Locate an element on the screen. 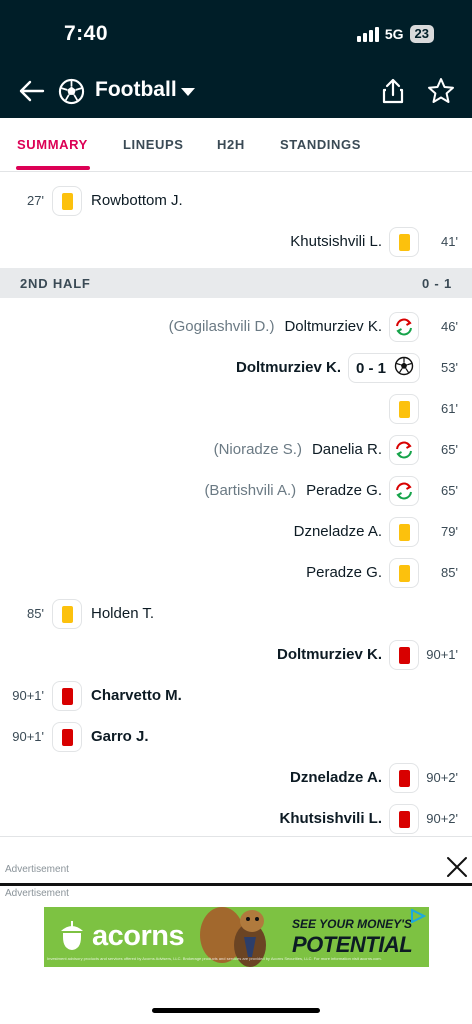 The width and height of the screenshot is (472, 1024). incident-row: 85' Peradze G. is located at coordinates (236, 570).